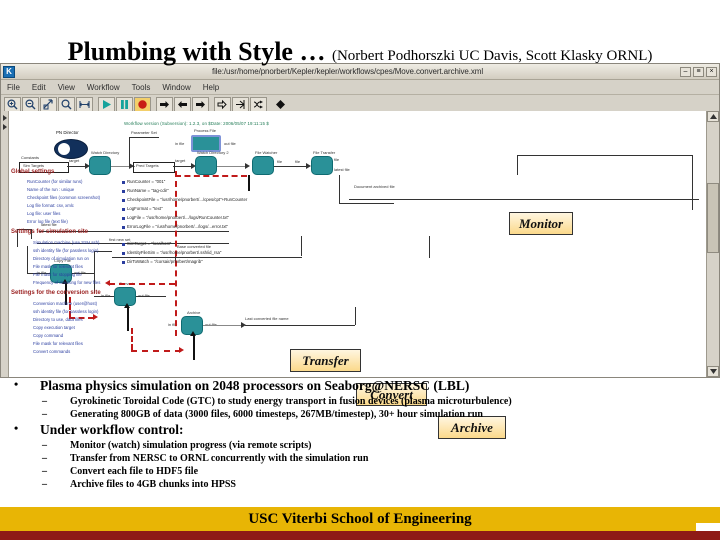  I want to click on menu-item-window: Window, so click(176, 87).